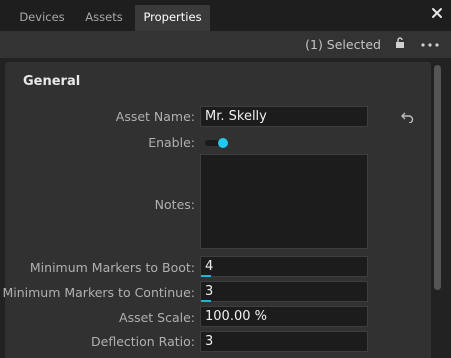 This screenshot has width=451, height=358. What do you see at coordinates (174, 204) in the screenshot?
I see `notes-label: Notes:` at bounding box center [174, 204].